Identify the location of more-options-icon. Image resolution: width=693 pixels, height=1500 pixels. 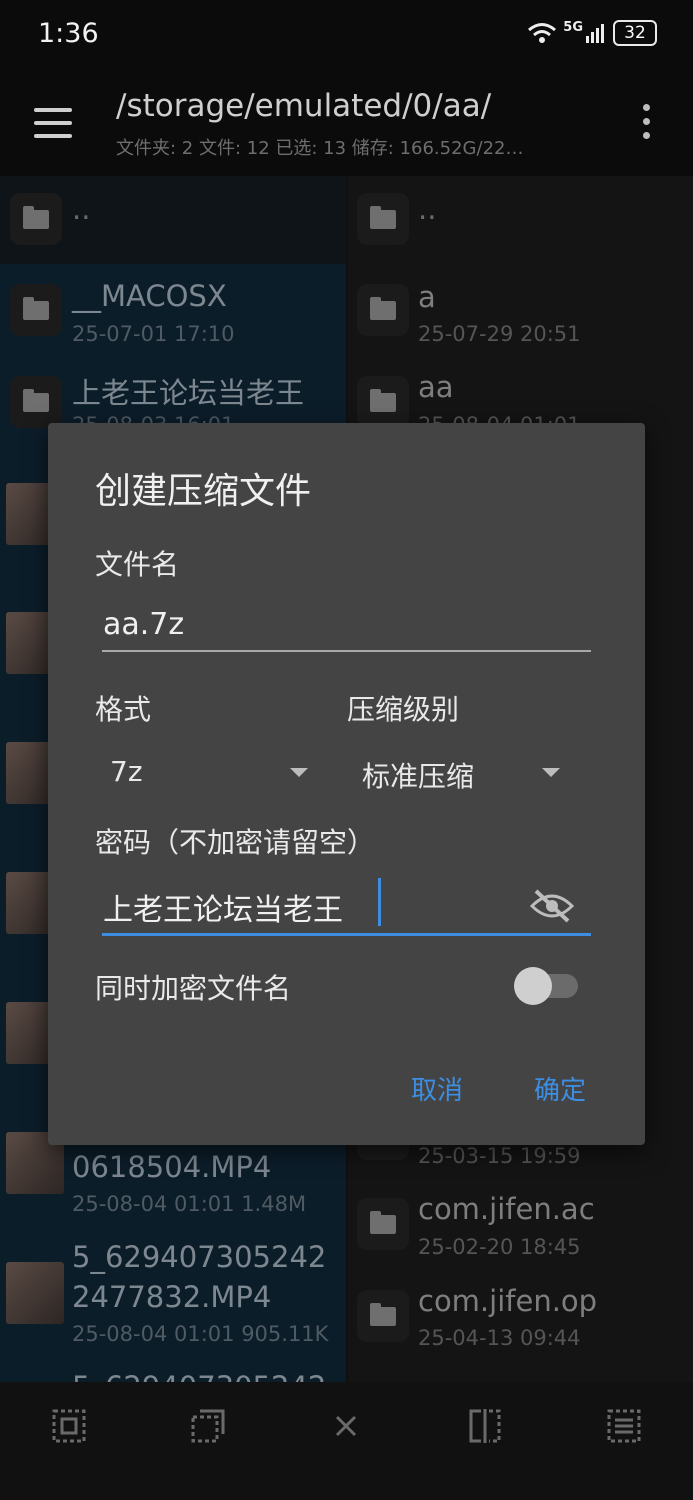
(646, 122).